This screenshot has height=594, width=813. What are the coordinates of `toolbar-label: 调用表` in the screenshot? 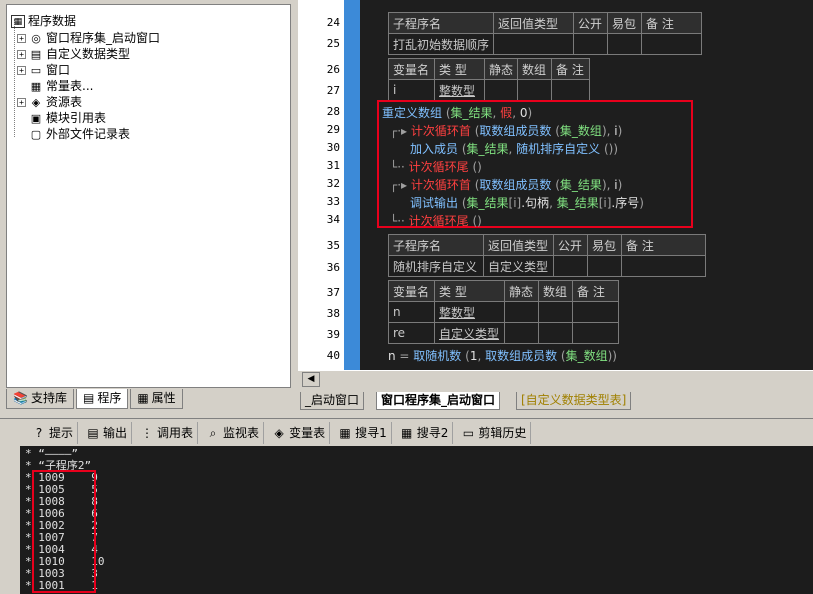 It's located at (175, 432).